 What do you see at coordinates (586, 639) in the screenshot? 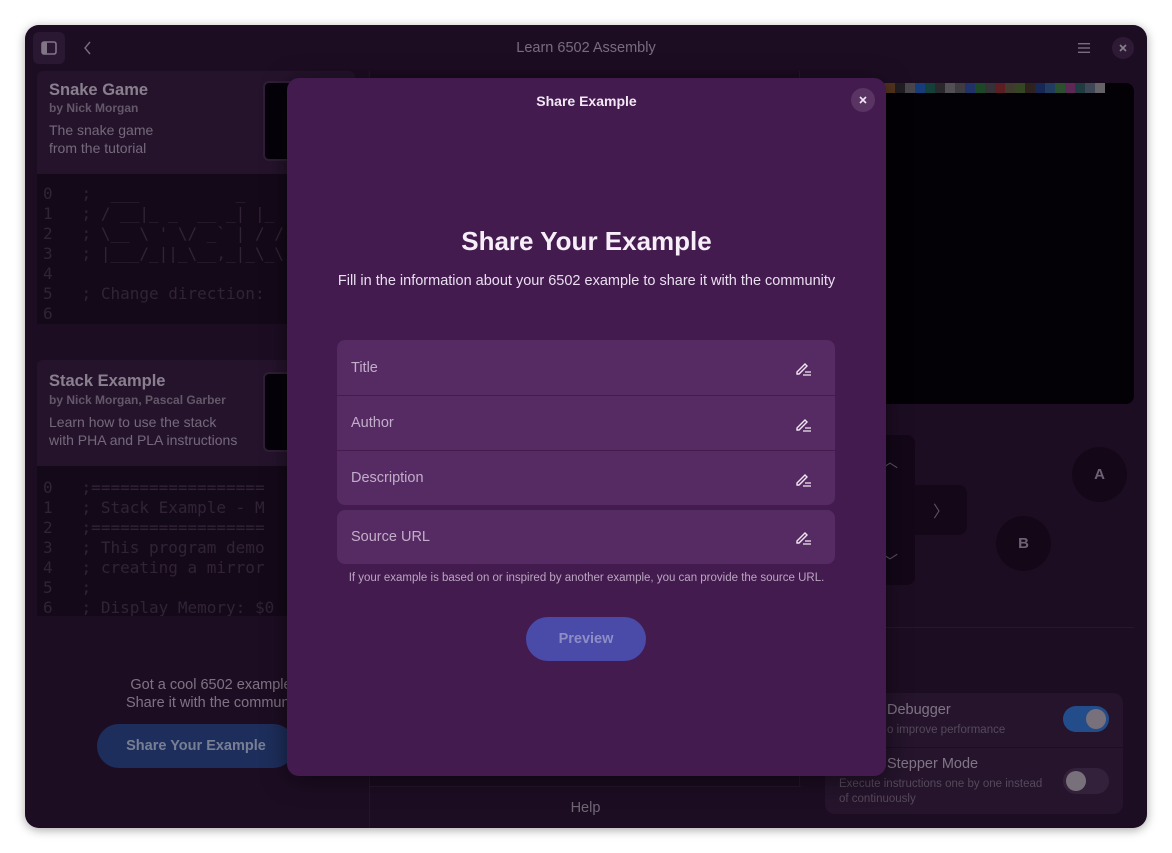
I see `preview-button: Preview` at bounding box center [586, 639].